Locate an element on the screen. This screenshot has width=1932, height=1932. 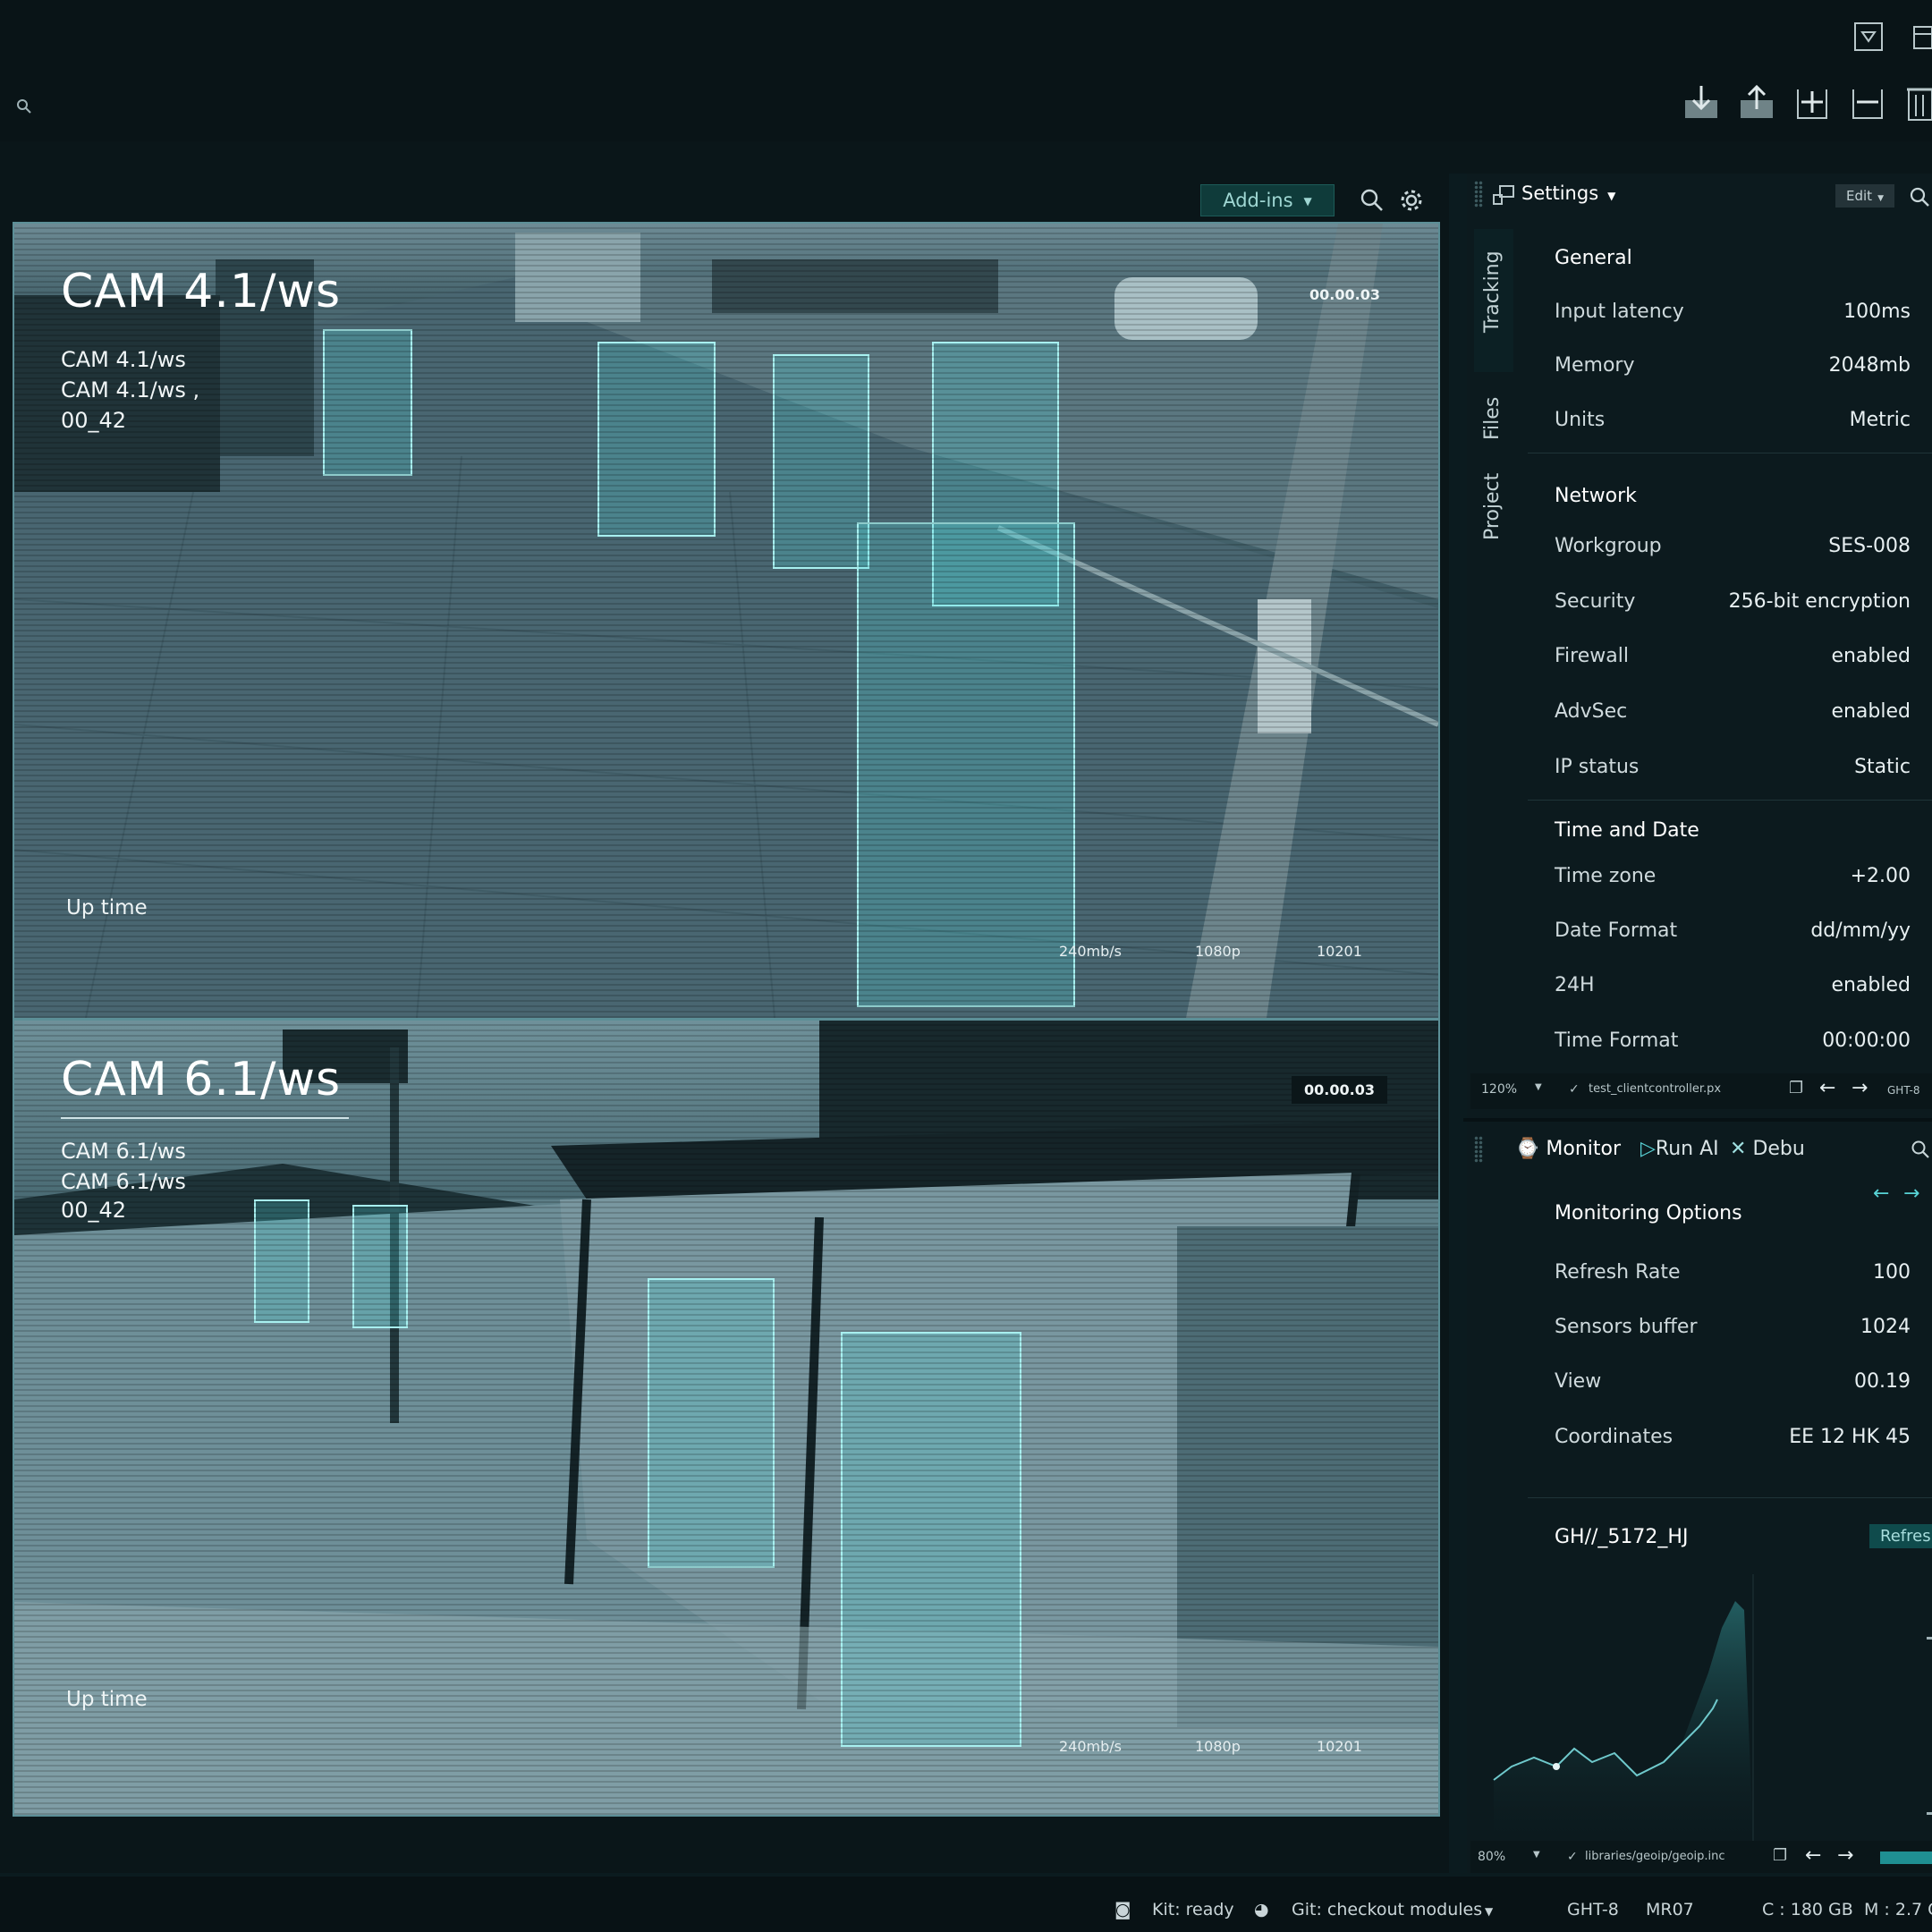
monitor-value: EE 12 HK 45 is located at coordinates (1850, 1437).